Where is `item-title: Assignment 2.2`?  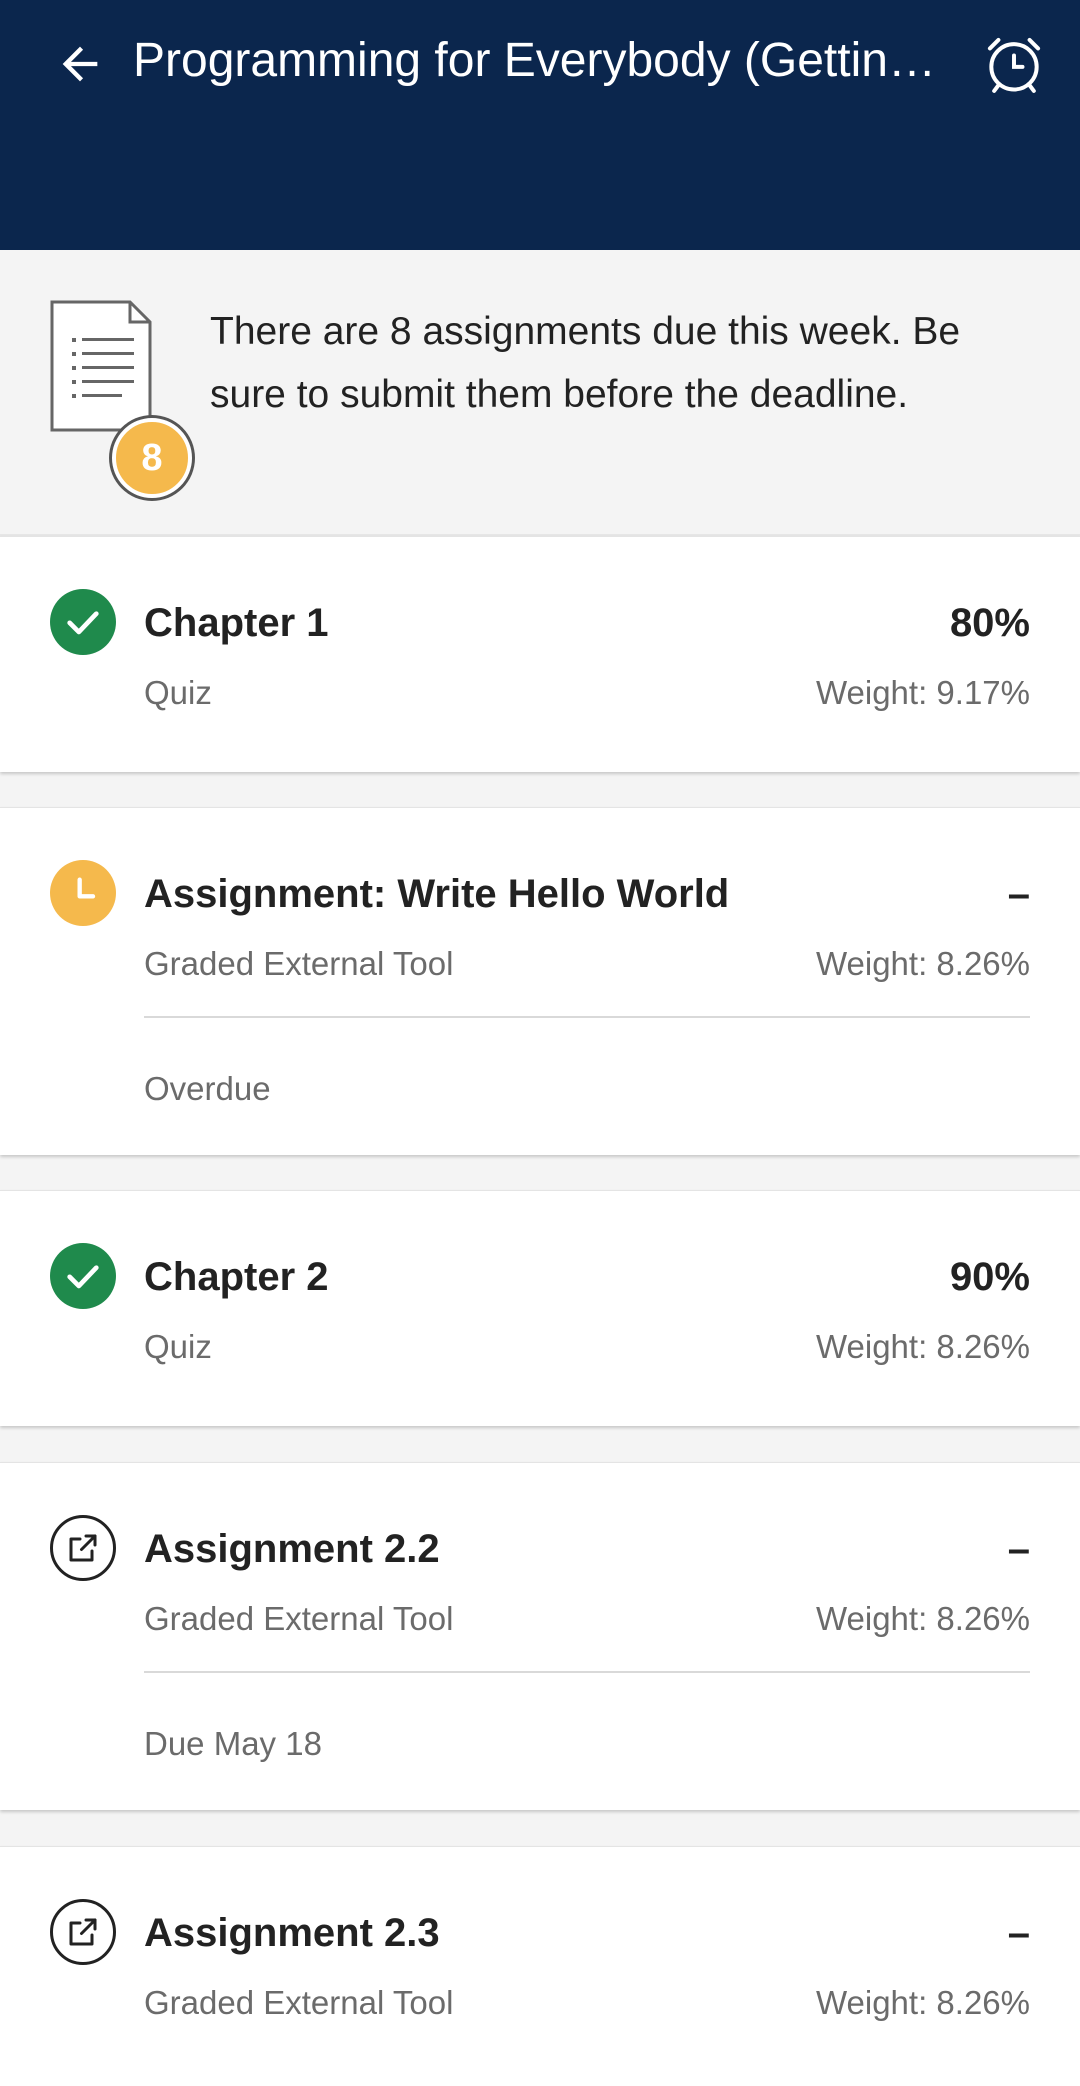 item-title: Assignment 2.2 is located at coordinates (292, 1549).